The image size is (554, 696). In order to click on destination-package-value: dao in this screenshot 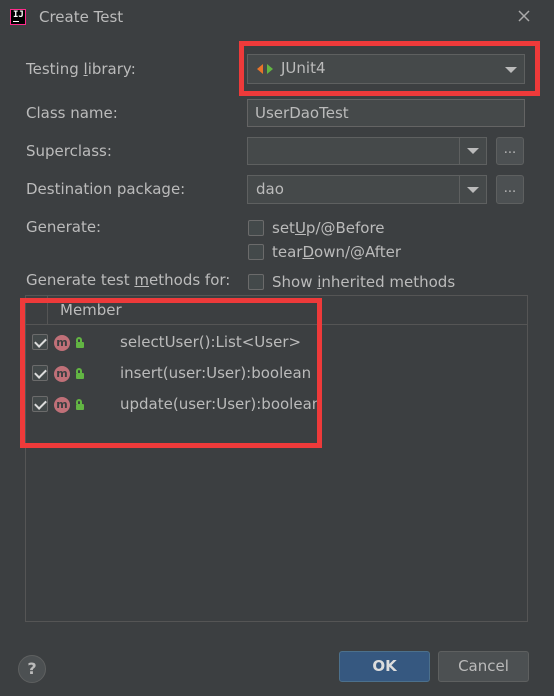, I will do `click(270, 189)`.